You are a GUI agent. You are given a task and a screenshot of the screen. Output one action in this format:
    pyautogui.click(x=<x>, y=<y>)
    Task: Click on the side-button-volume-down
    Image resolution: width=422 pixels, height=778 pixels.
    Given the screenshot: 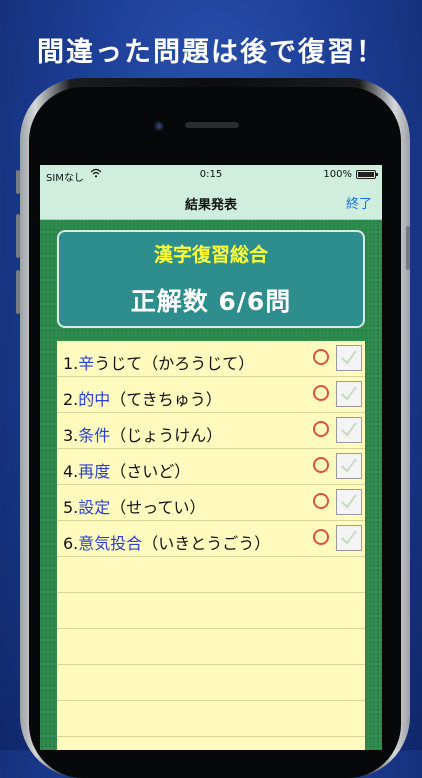 What is the action you would take?
    pyautogui.click(x=18, y=292)
    